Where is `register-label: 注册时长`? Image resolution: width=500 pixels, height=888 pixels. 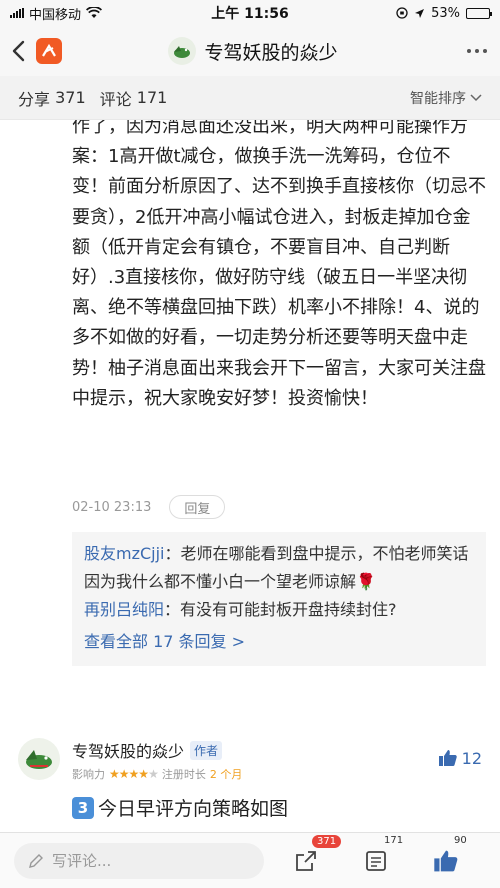
register-label: 注册时长 is located at coordinates (183, 774).